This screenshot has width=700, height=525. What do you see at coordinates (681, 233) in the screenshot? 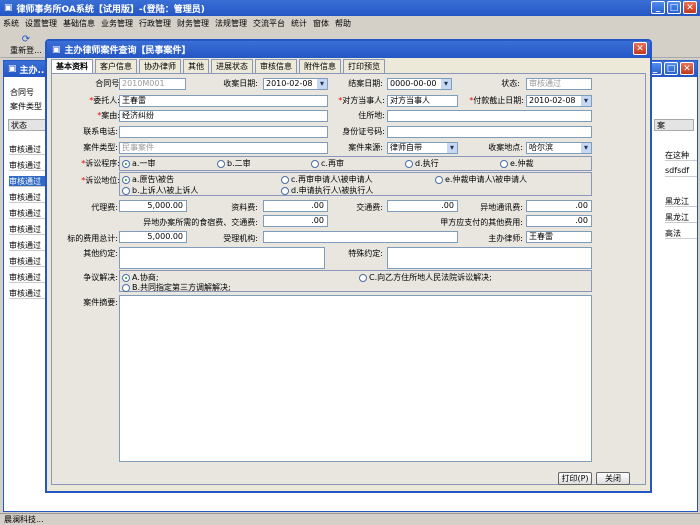
I see `right-cell: 高法` at bounding box center [681, 233].